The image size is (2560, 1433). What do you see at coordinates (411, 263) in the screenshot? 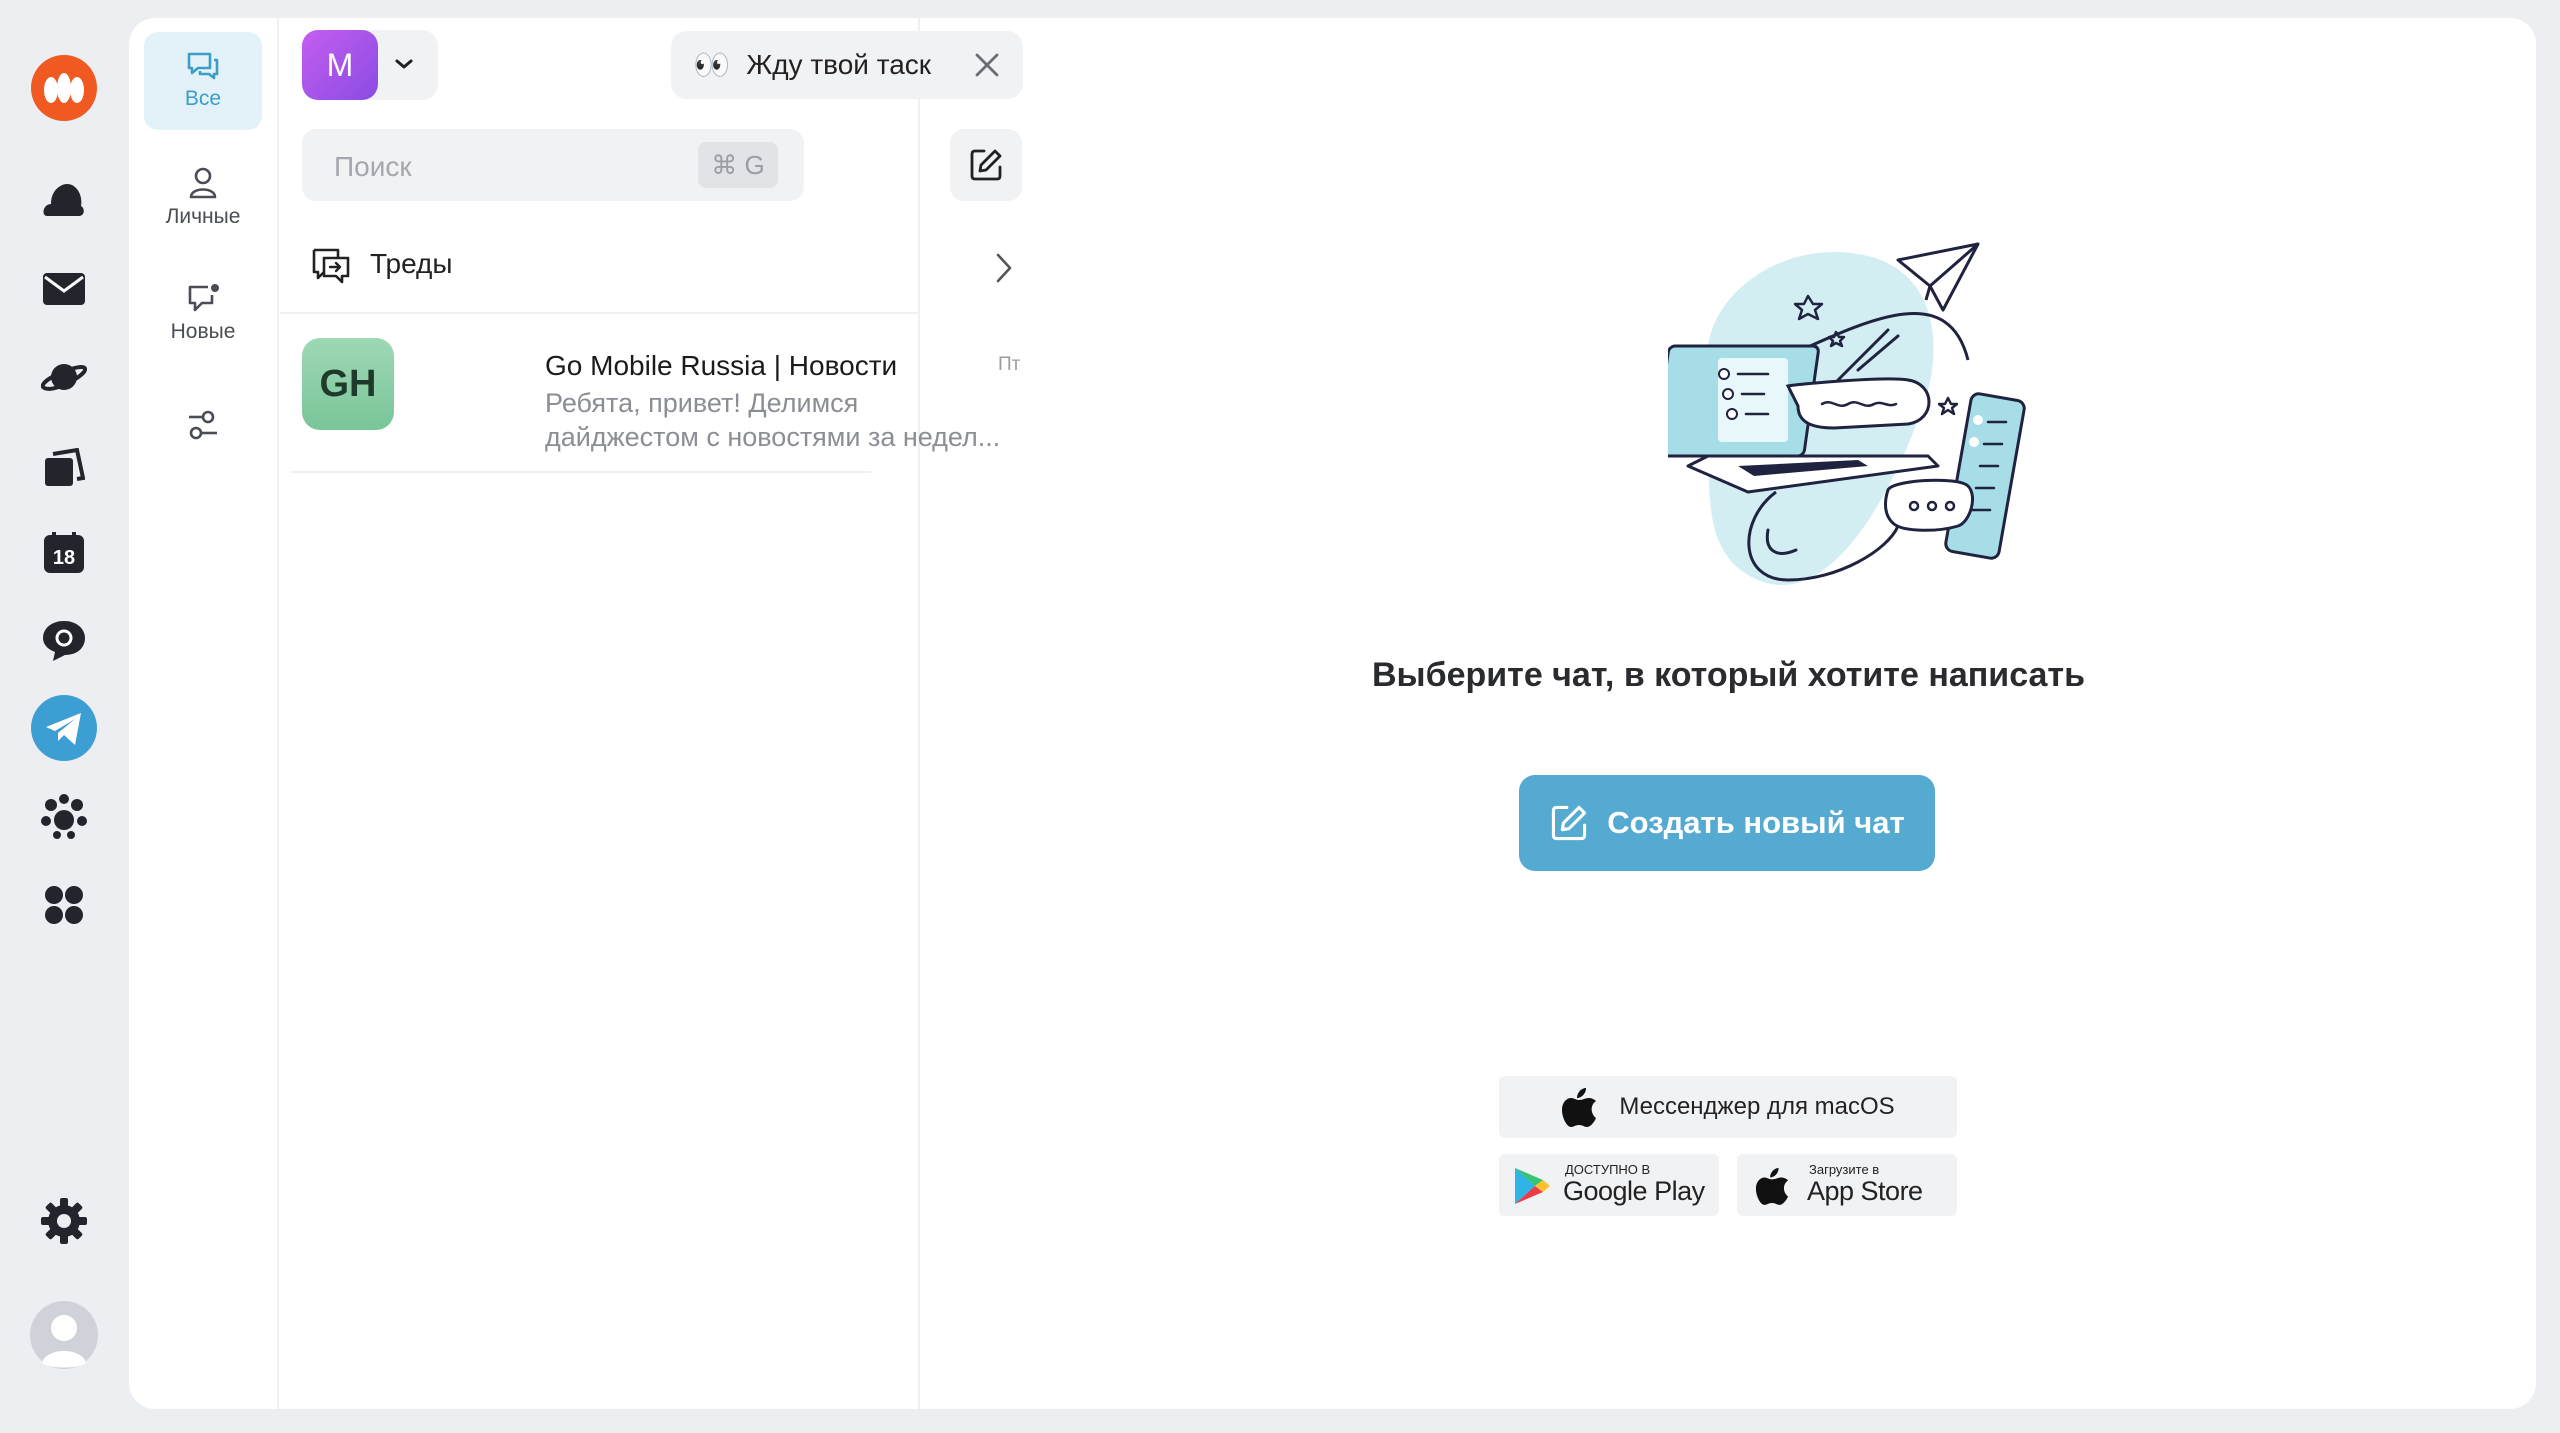
I see `threads-label: Треды` at bounding box center [411, 263].